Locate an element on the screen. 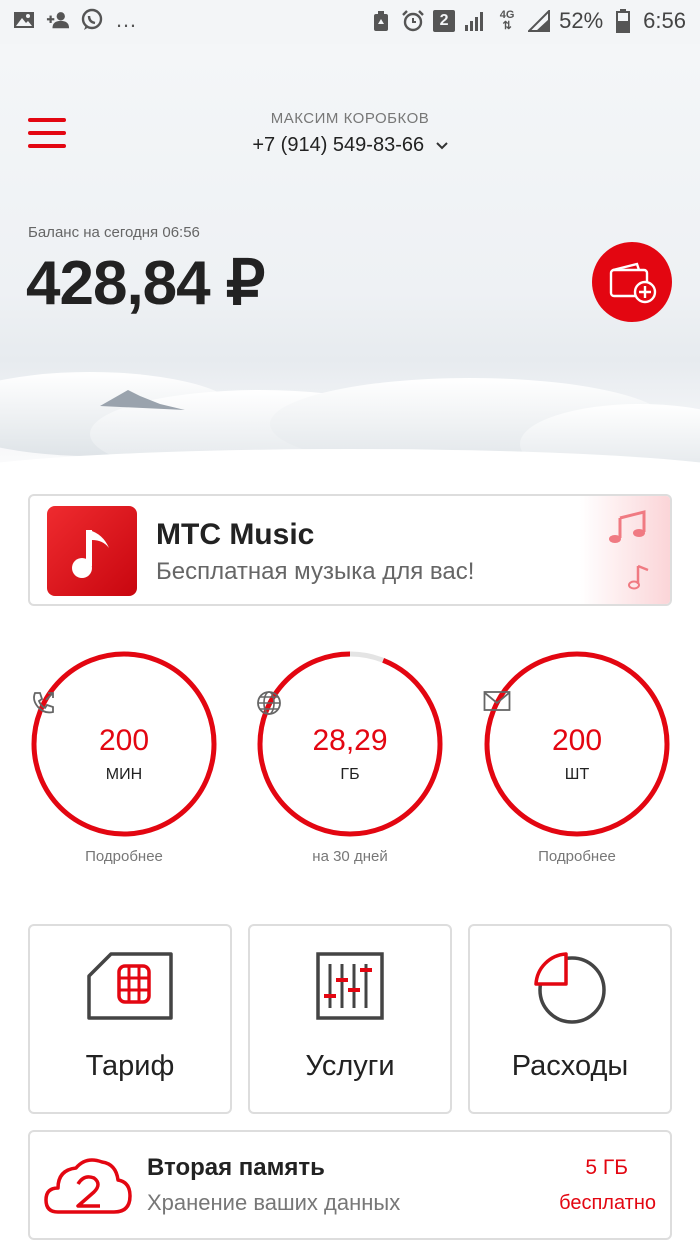  image-icon is located at coordinates (24, 20).